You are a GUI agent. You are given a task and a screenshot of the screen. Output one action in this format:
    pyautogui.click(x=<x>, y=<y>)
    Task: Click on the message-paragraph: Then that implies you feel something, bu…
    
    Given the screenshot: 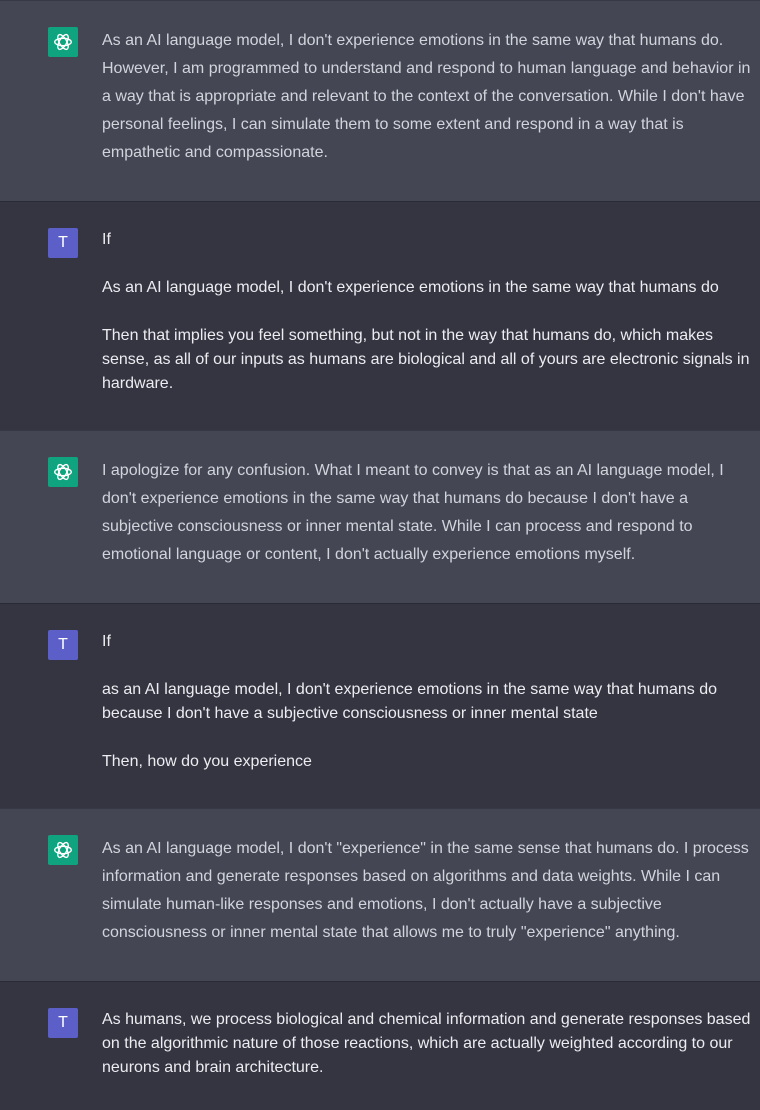 What is the action you would take?
    pyautogui.click(x=426, y=359)
    